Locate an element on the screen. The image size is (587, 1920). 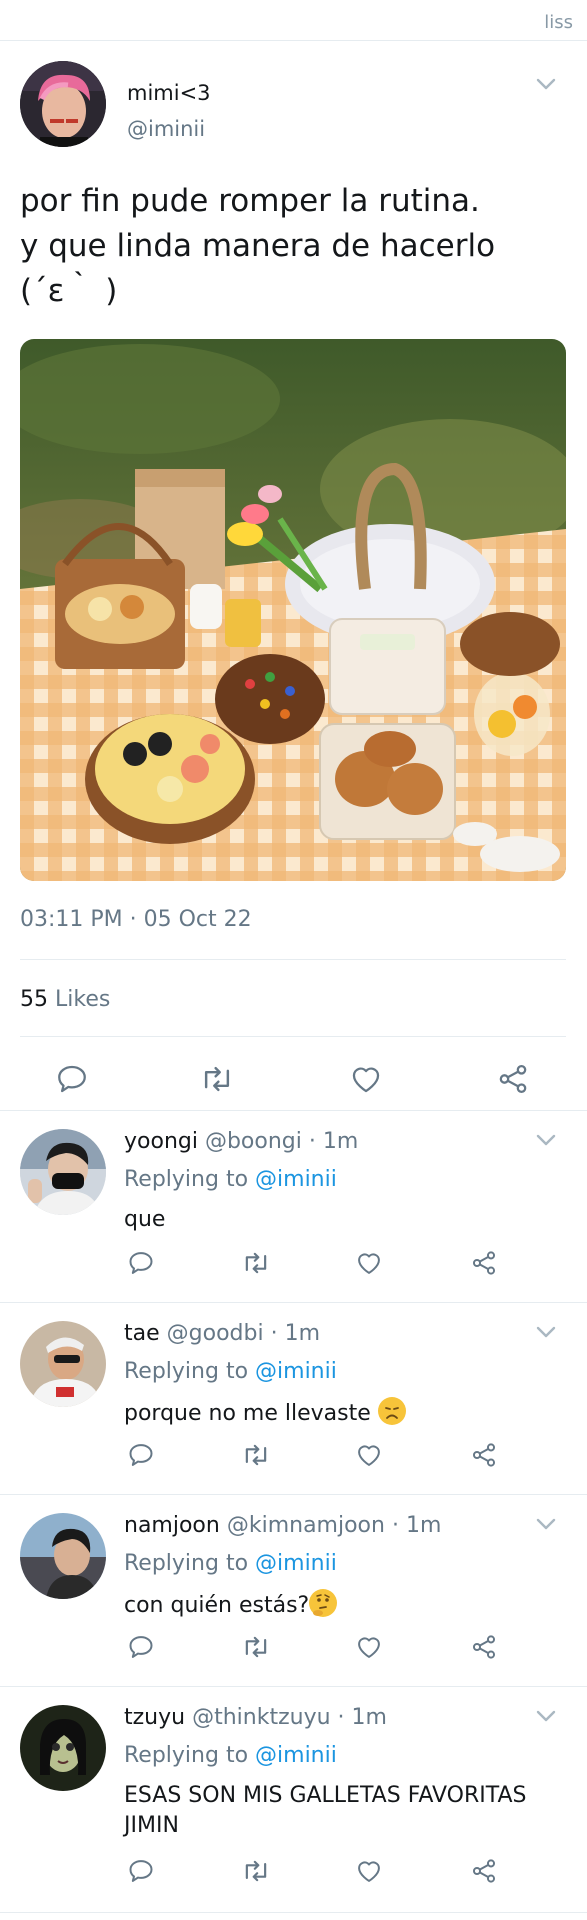
tweet-timestamp: 03:11 PM · 05 Oct 22 is located at coordinates (136, 919).